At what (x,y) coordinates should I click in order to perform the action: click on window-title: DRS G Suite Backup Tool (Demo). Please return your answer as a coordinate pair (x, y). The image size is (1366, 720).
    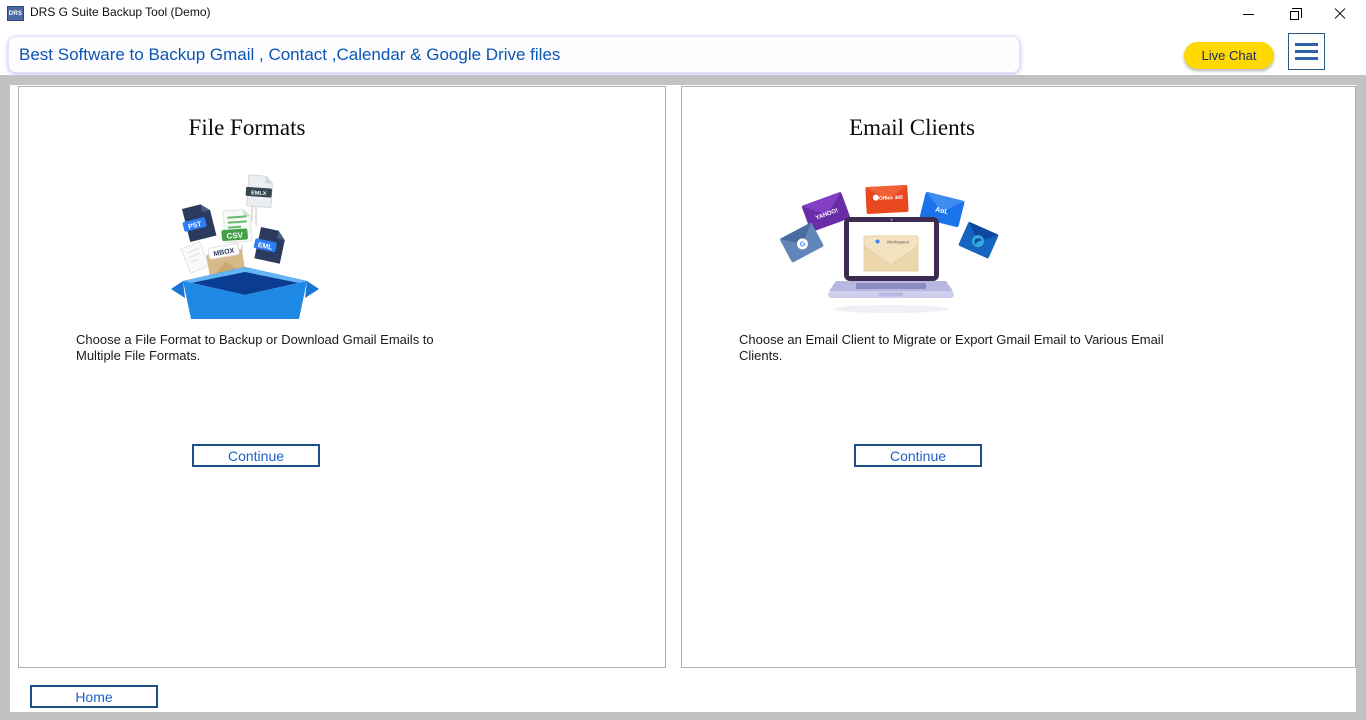
    Looking at the image, I should click on (120, 12).